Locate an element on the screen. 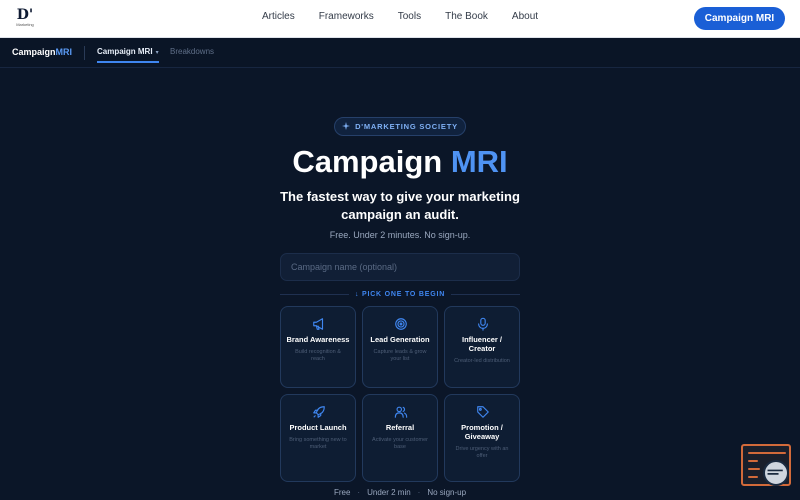 This screenshot has height=500, width=800. nav-about: About is located at coordinates (525, 16).